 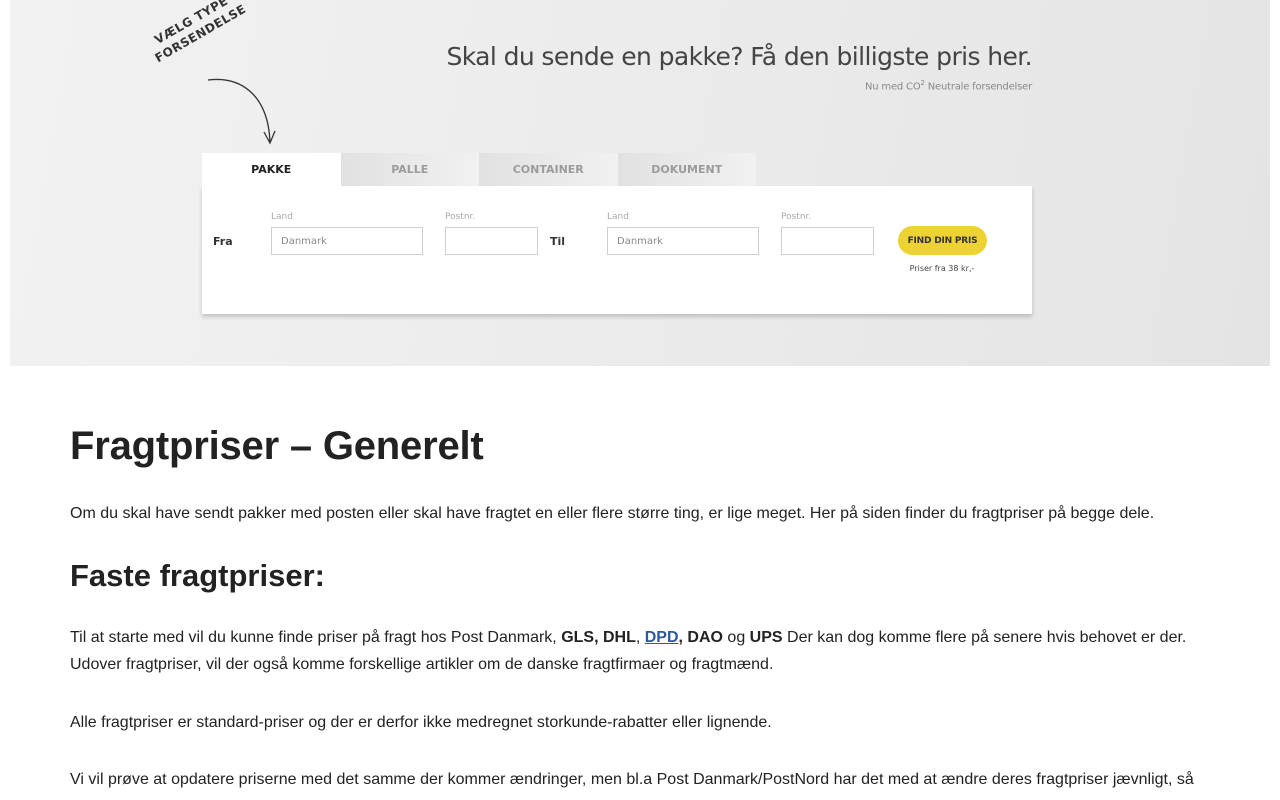 What do you see at coordinates (241, 111) in the screenshot?
I see `curved-arrow-icon` at bounding box center [241, 111].